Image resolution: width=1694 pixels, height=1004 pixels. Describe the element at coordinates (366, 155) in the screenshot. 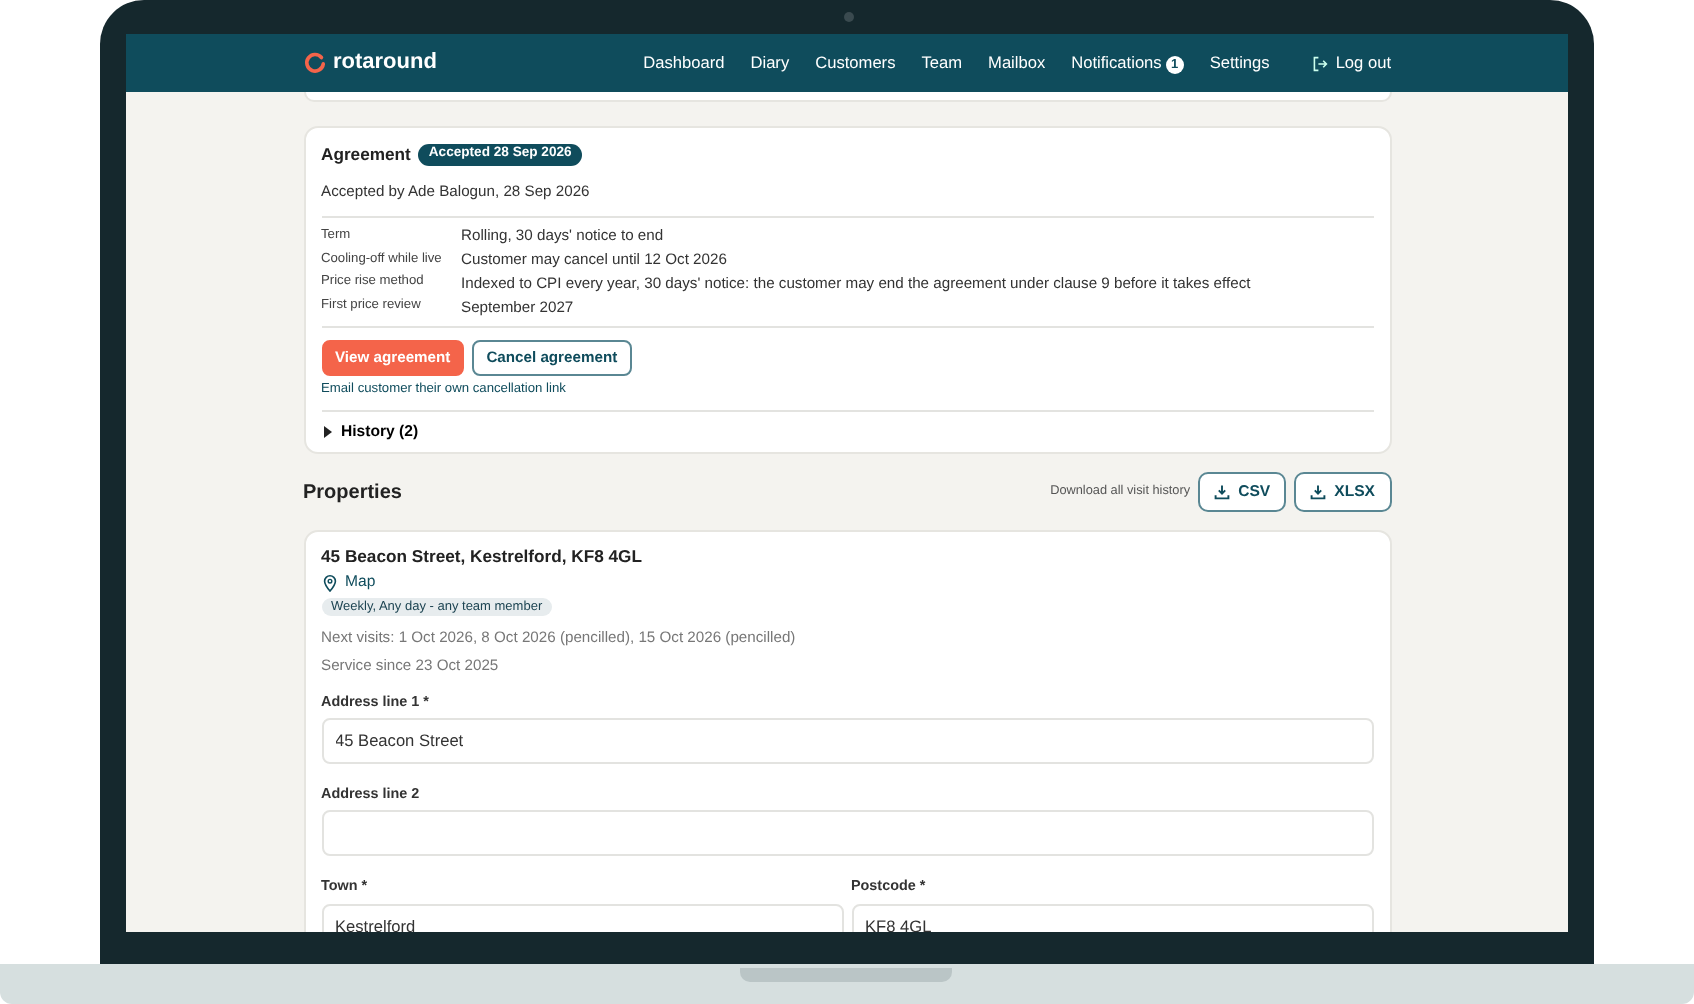

I see `card-title: Agreement` at that location.